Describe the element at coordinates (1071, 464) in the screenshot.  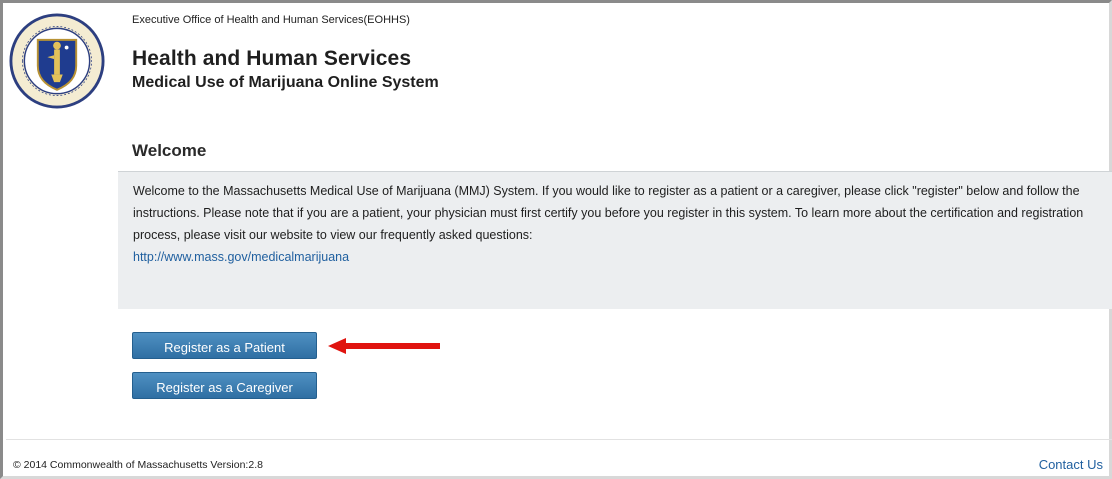
I see `contact-us-link: Contact Us` at that location.